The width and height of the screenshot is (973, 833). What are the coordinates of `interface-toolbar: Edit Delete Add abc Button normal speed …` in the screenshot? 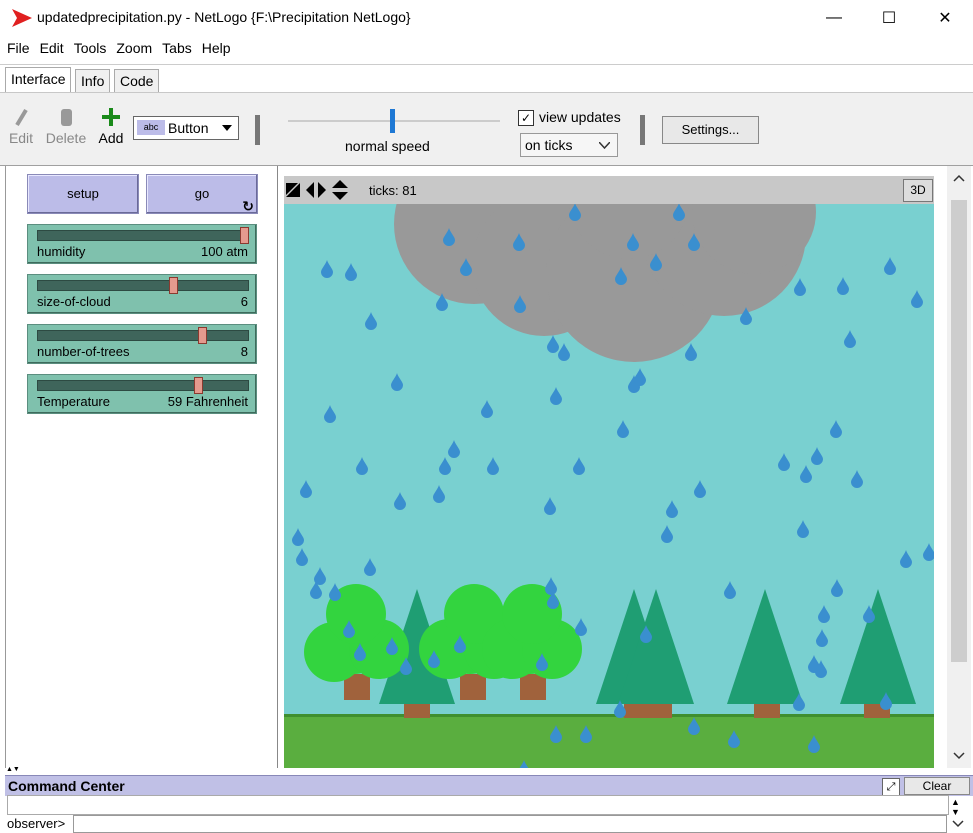 It's located at (486, 129).